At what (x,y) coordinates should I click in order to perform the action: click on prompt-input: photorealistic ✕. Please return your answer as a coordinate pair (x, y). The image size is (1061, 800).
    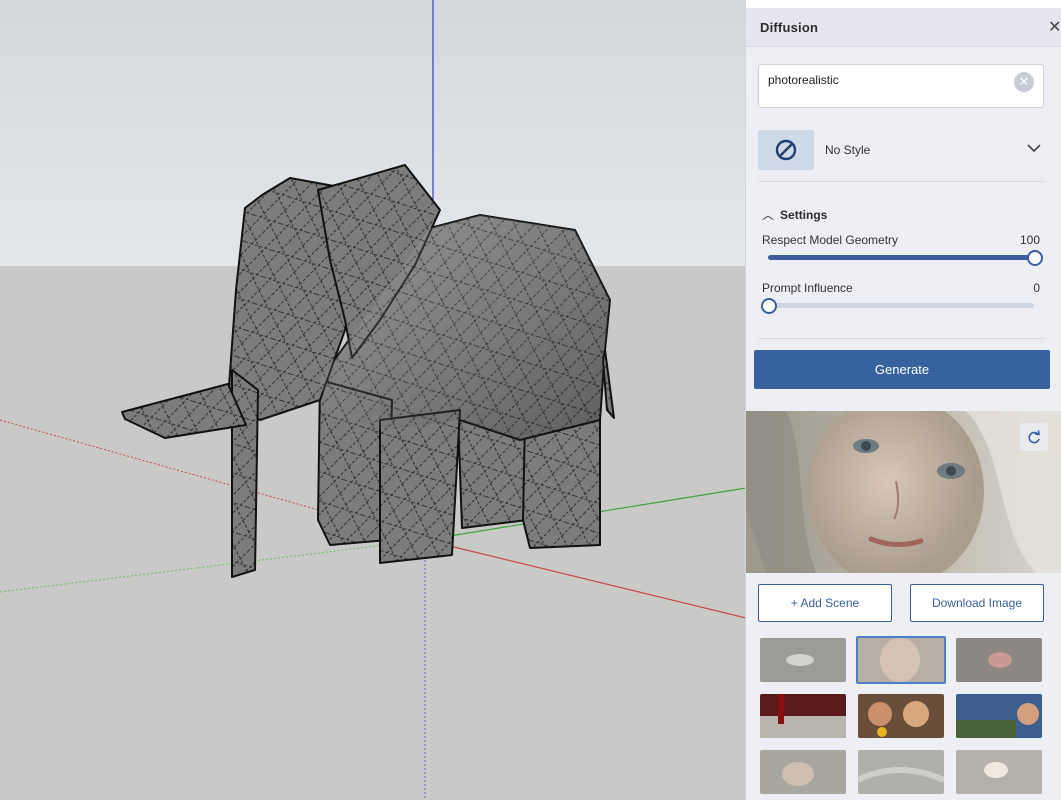
    Looking at the image, I should click on (901, 86).